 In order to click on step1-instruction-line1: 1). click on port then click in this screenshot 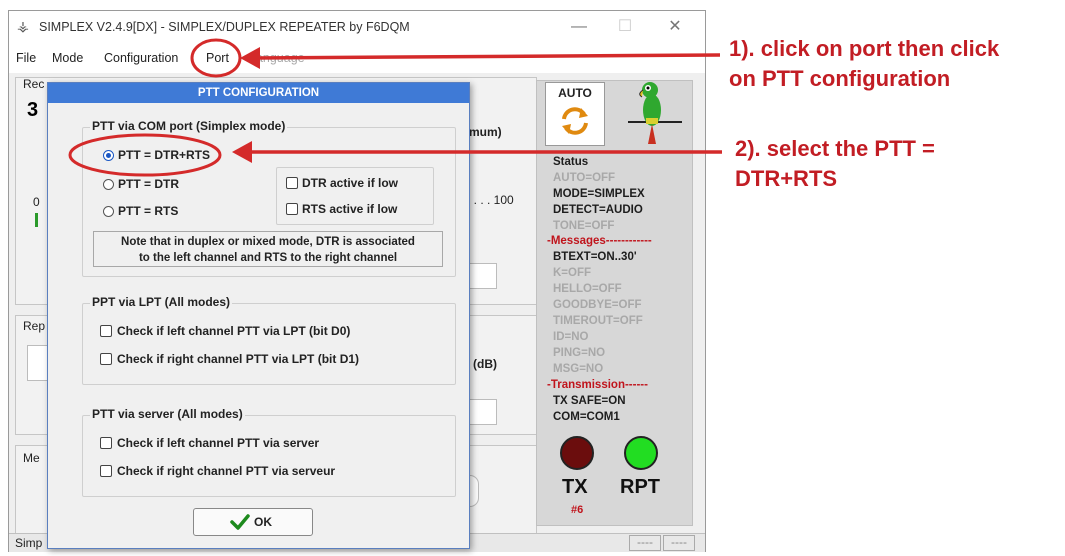, I will do `click(864, 48)`.